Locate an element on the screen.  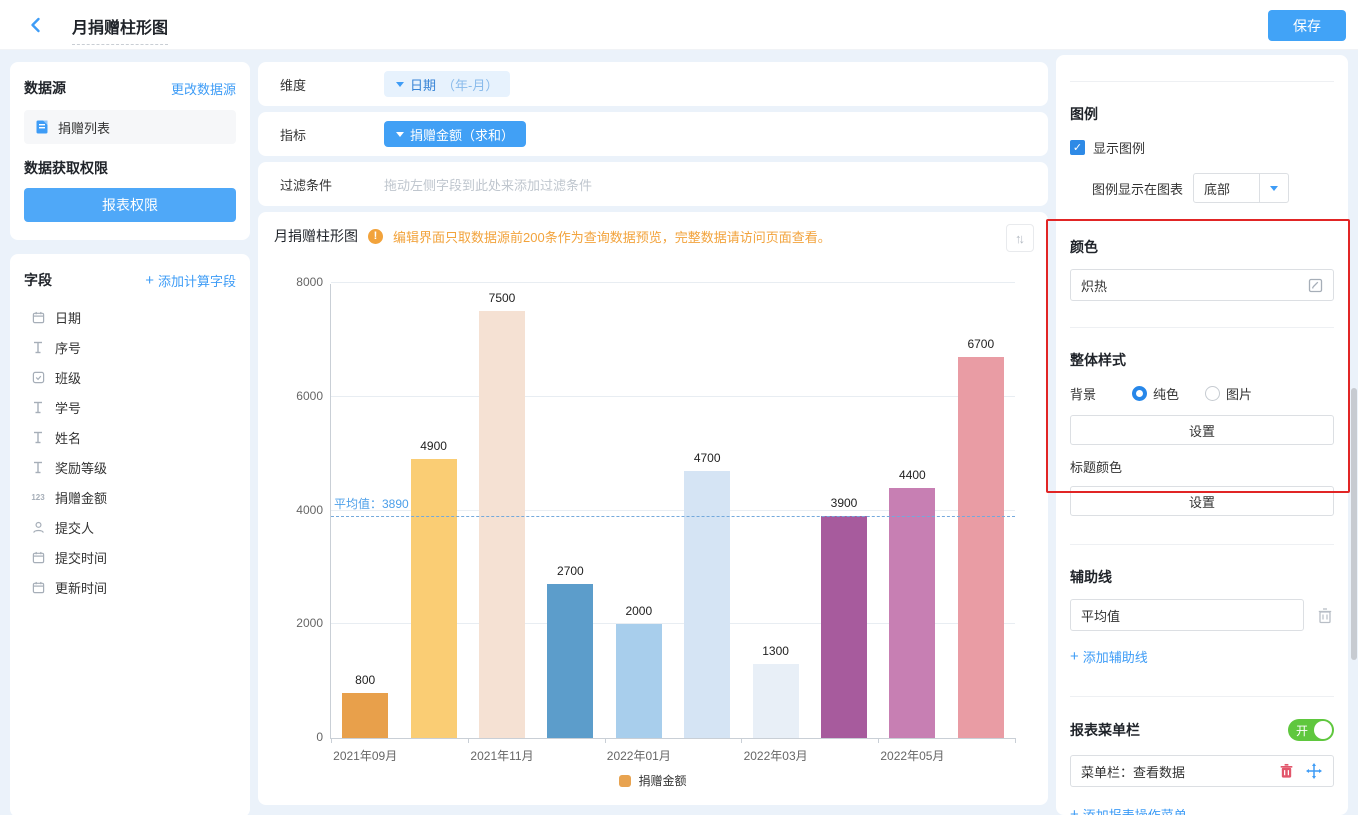
average-line-label: 平均值：3890 is located at coordinates (371, 503).